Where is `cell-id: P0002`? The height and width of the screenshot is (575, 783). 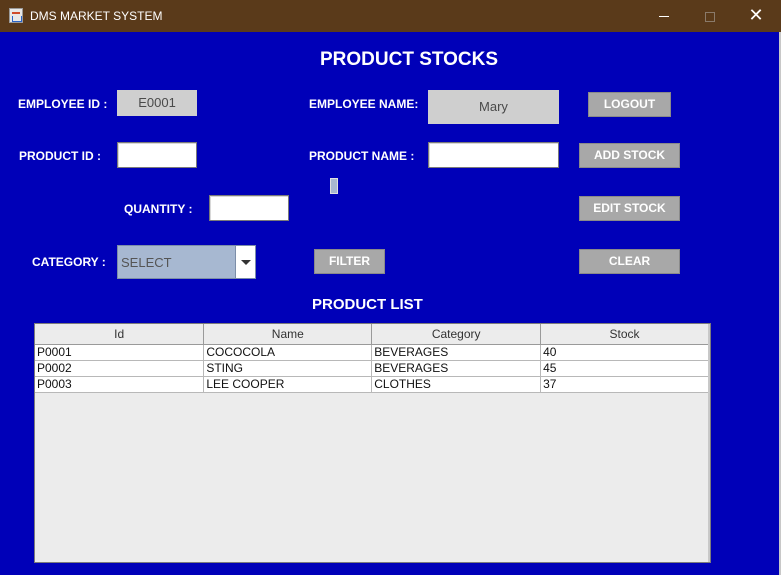
cell-id: P0002 is located at coordinates (120, 368).